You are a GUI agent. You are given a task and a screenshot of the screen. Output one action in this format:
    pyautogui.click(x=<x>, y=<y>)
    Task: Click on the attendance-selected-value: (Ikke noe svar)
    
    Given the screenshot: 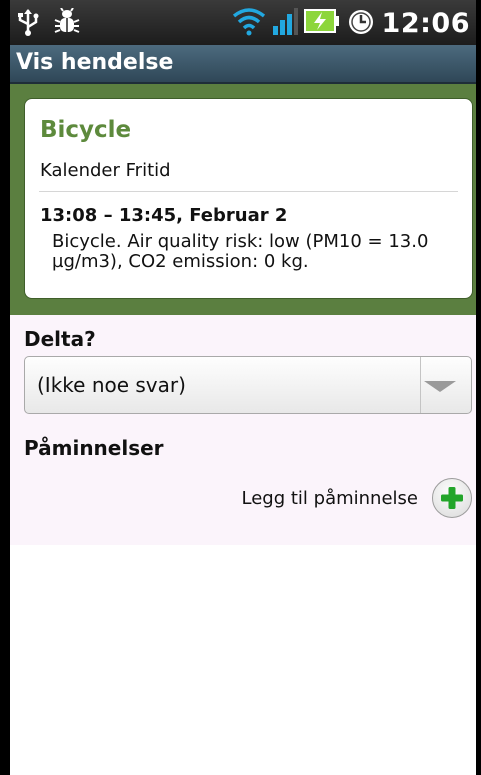 What is the action you would take?
    pyautogui.click(x=111, y=385)
    